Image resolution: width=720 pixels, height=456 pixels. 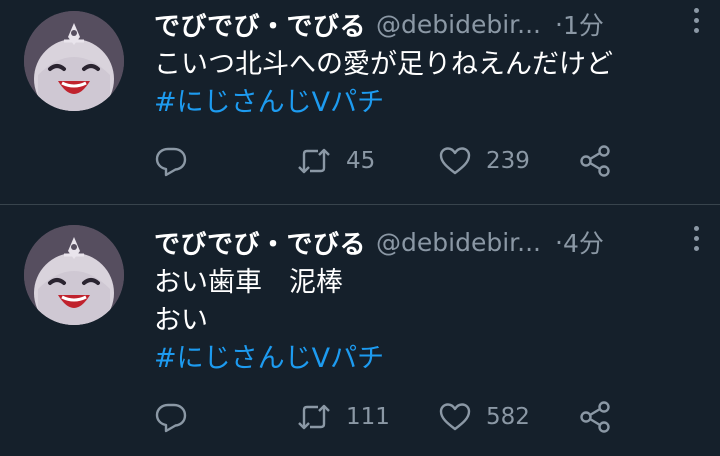 What do you see at coordinates (248, 282) in the screenshot?
I see `tweet-text-line: おい歯車 泥棒` at bounding box center [248, 282].